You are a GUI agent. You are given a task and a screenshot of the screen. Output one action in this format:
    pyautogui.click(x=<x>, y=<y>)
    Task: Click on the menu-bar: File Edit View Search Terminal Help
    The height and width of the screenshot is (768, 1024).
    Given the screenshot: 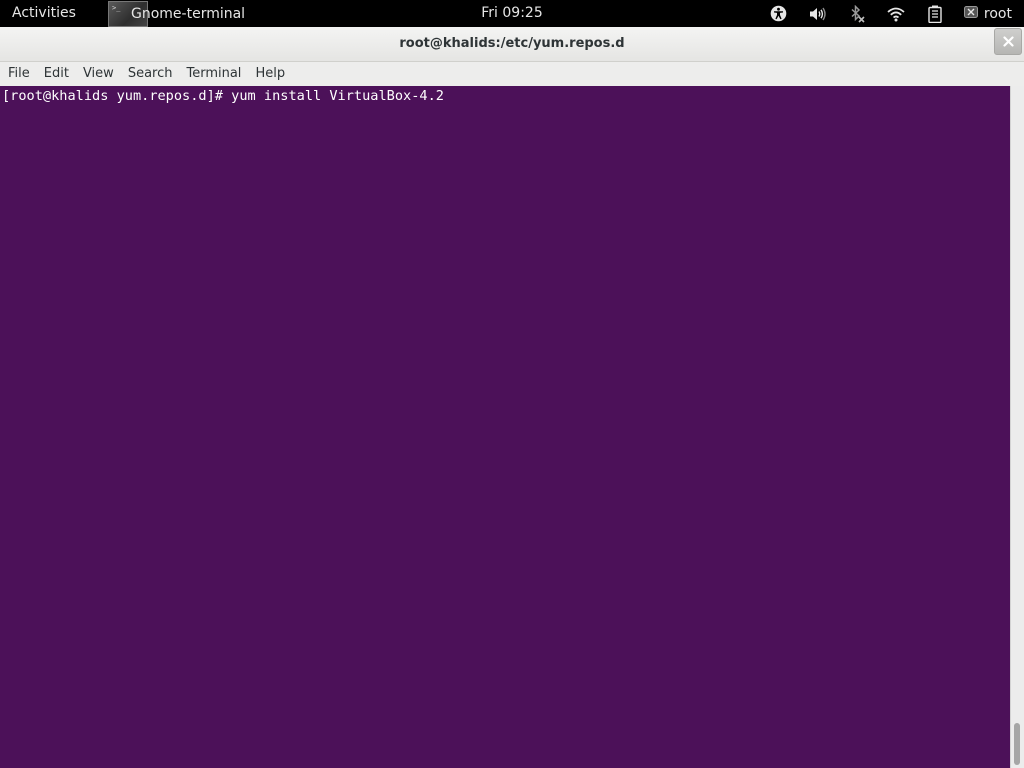 What is the action you would take?
    pyautogui.click(x=512, y=74)
    